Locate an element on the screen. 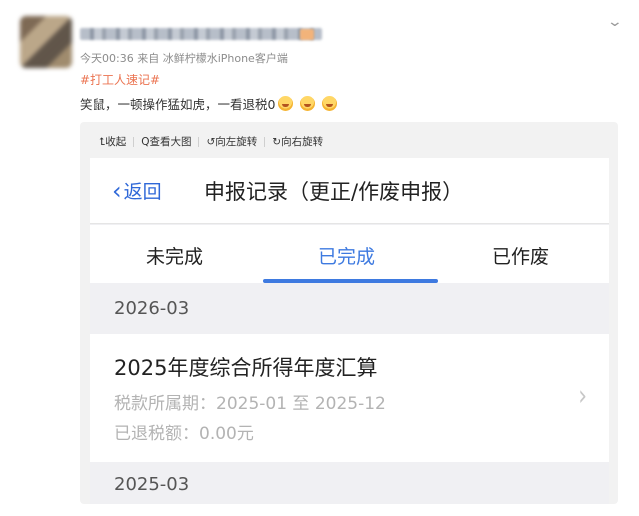  active-tab-indicator is located at coordinates (350, 281).